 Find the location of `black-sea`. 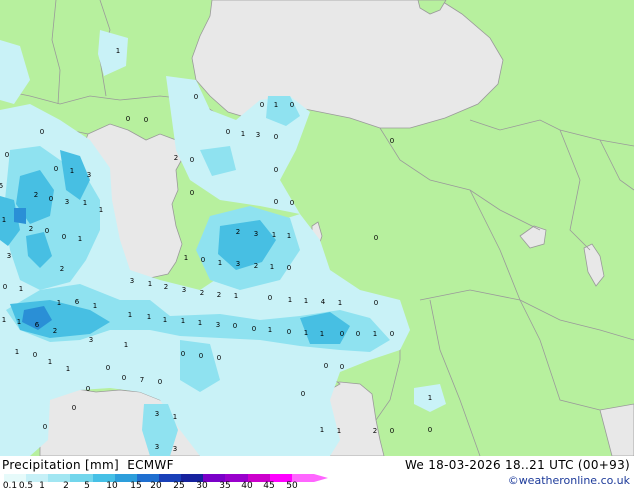

black-sea is located at coordinates (347, 64).